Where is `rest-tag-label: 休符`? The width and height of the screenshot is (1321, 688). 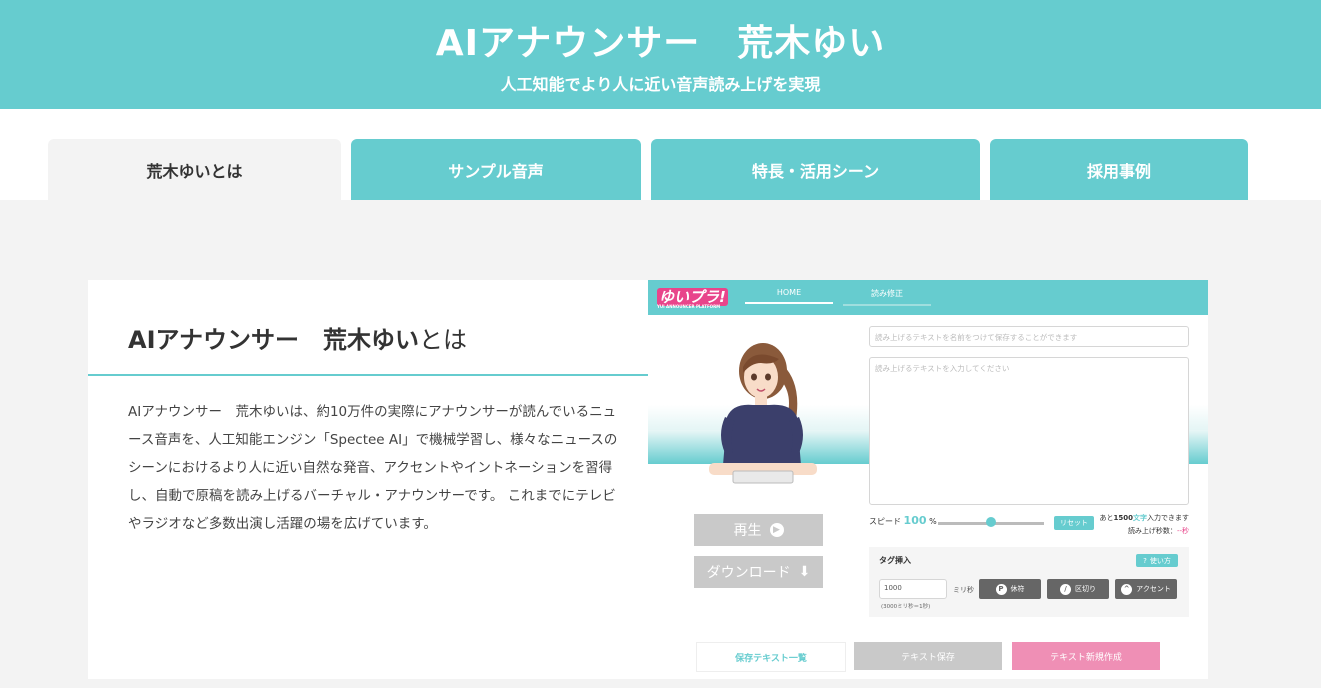
rest-tag-label: 休符 is located at coordinates (1017, 589).